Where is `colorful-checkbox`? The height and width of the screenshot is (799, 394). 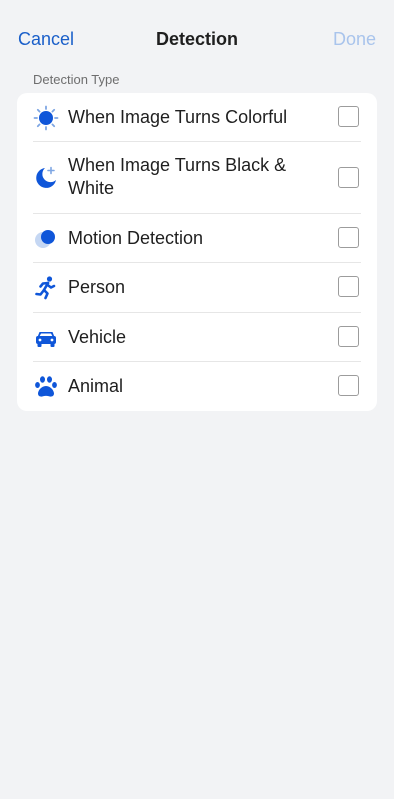
colorful-checkbox is located at coordinates (348, 116).